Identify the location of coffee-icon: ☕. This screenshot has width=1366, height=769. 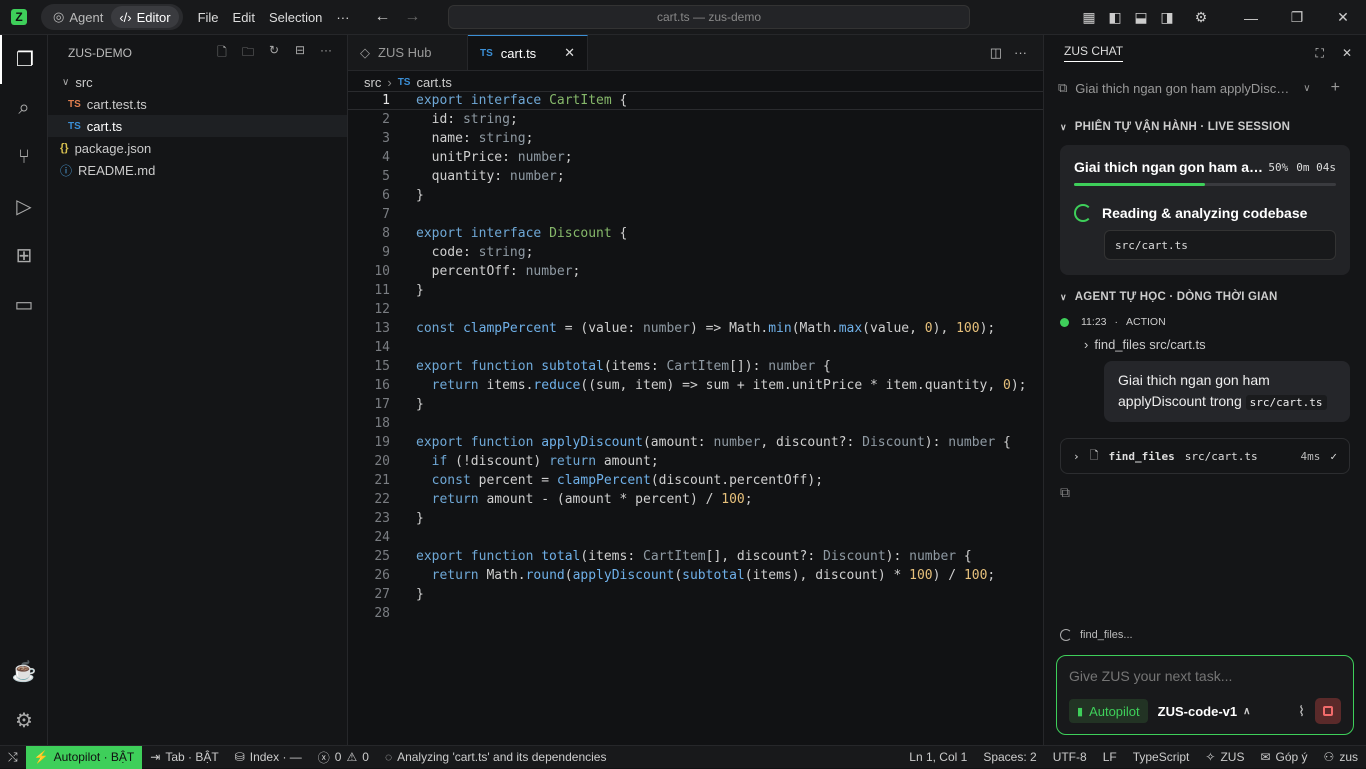
(24, 671).